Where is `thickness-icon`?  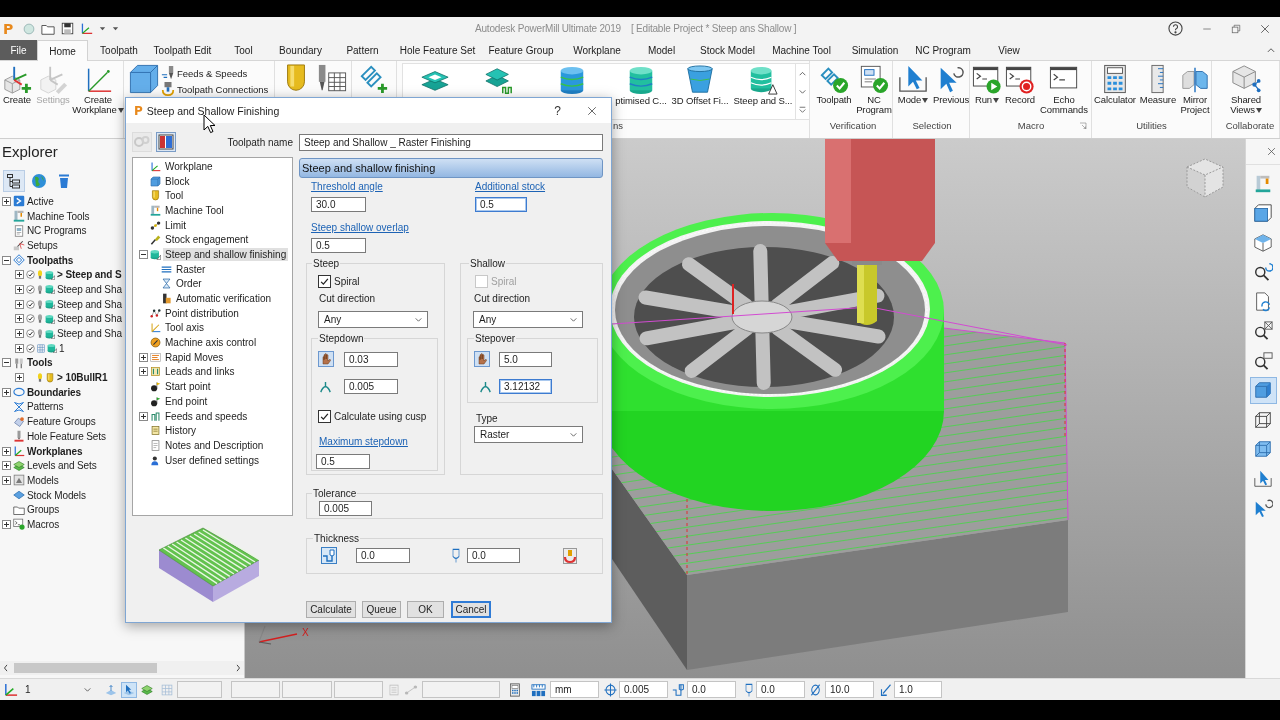 thickness-icon is located at coordinates (678, 689).